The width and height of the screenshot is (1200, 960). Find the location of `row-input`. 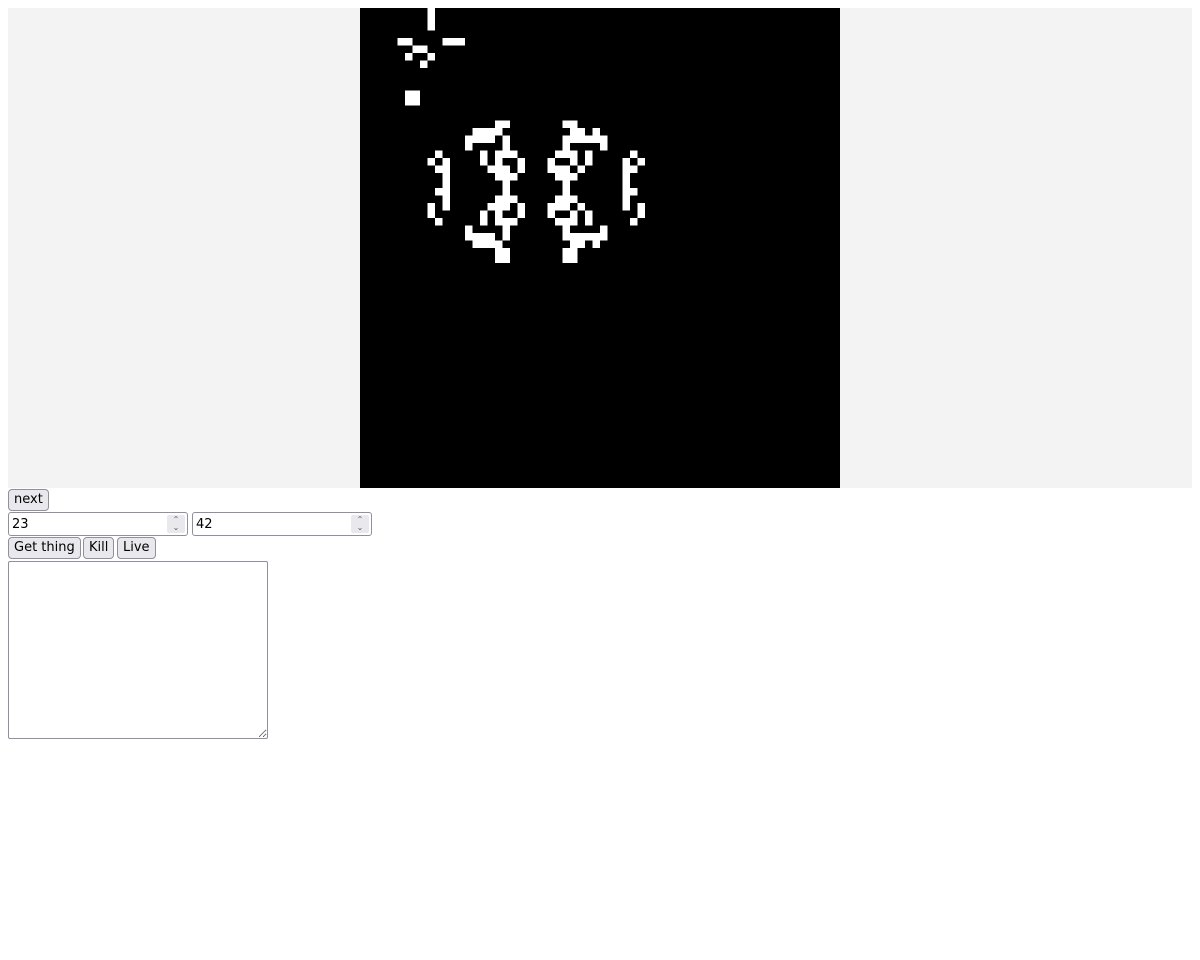

row-input is located at coordinates (85, 524).